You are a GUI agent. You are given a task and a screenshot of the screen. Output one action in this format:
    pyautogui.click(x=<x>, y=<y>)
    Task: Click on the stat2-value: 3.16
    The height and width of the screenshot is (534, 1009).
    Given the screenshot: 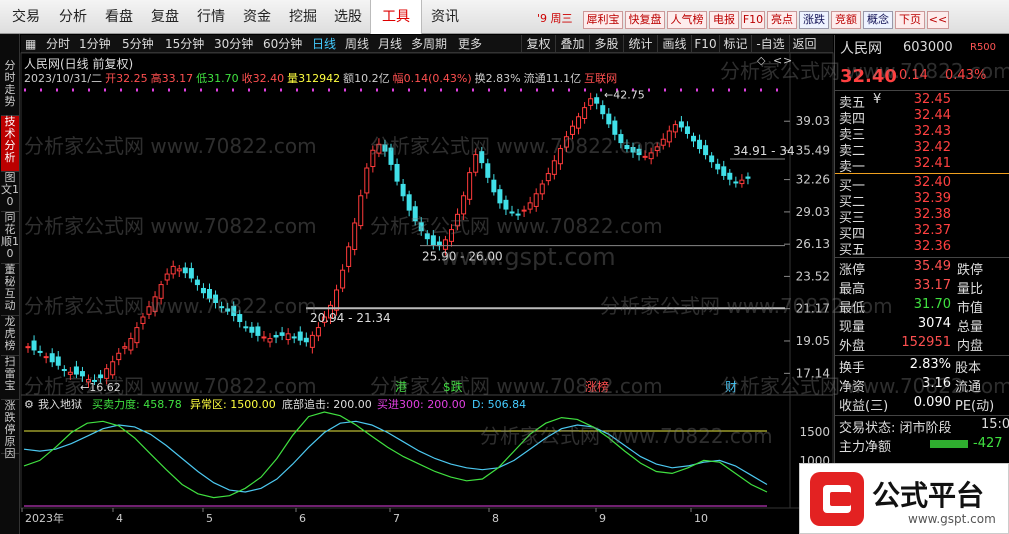 What is the action you would take?
    pyautogui.click(x=936, y=383)
    